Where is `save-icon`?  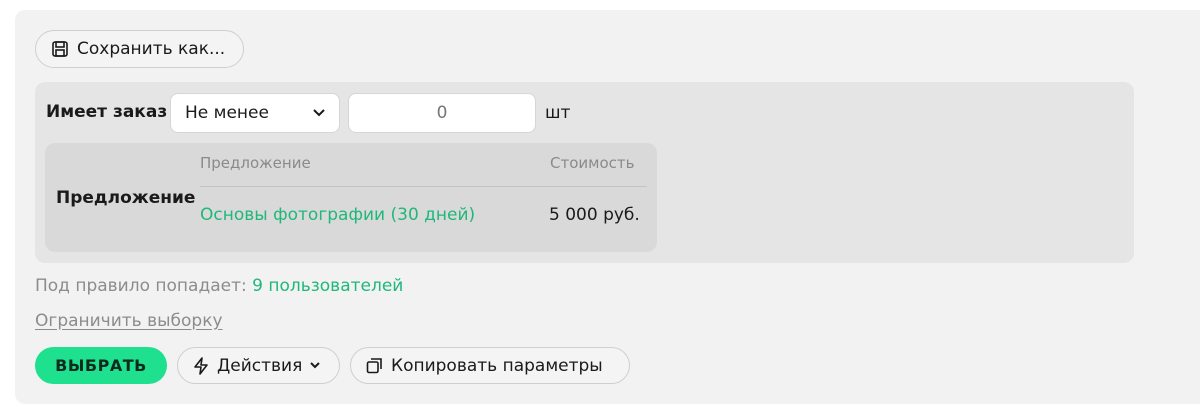
save-icon is located at coordinates (60, 49).